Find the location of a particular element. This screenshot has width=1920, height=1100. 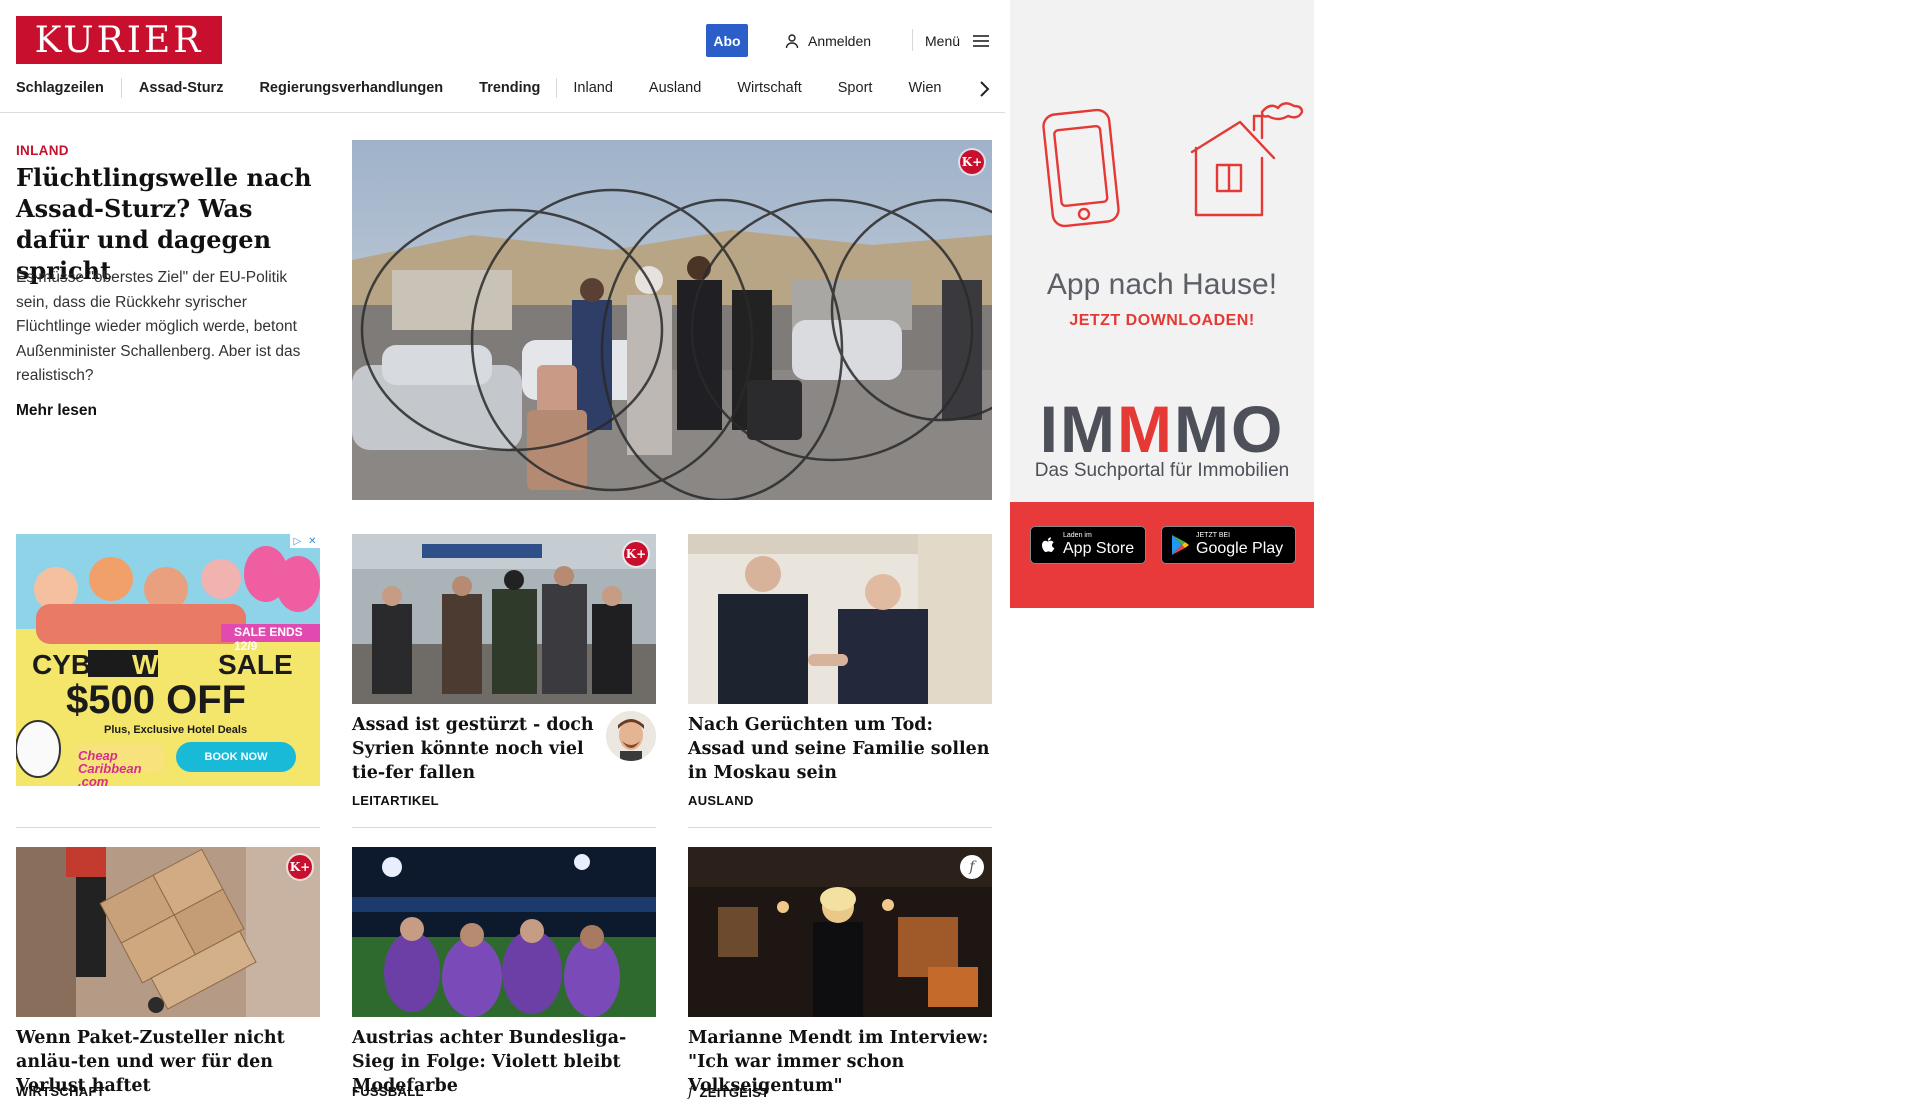

interview-portrait-photo is located at coordinates (840, 932).